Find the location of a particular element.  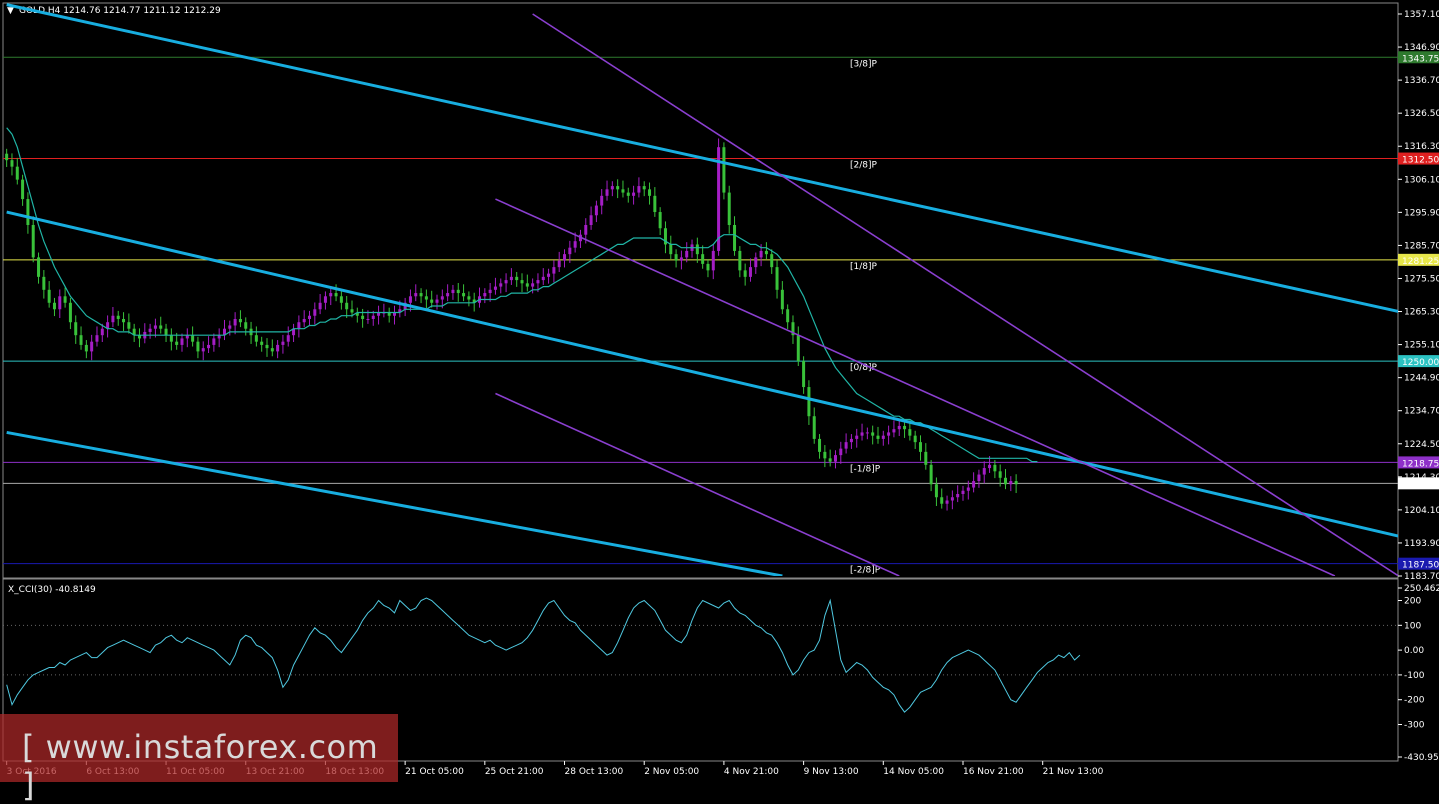

cci-y-tick-label: 0.00 is located at coordinates (1414, 651).